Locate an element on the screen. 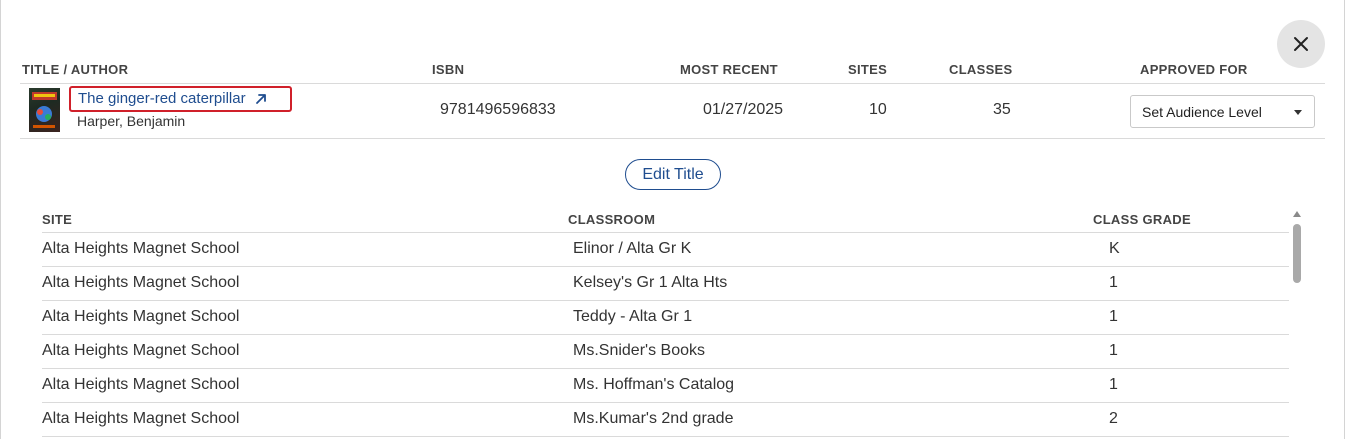 Image resolution: width=1345 pixels, height=439 pixels. audience-level-value: Set Audience Level is located at coordinates (1202, 111).